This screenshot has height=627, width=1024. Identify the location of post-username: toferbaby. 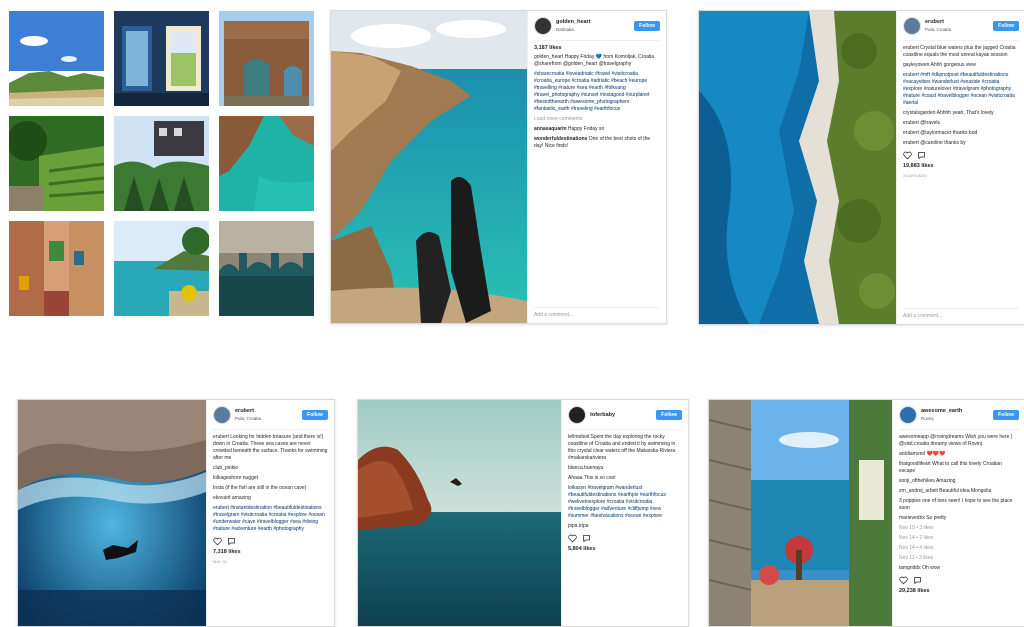
(602, 415).